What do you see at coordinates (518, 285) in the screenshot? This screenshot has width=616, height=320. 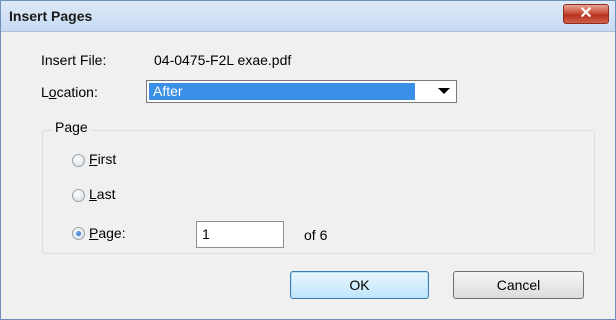 I see `cancel-button: Cancel` at bounding box center [518, 285].